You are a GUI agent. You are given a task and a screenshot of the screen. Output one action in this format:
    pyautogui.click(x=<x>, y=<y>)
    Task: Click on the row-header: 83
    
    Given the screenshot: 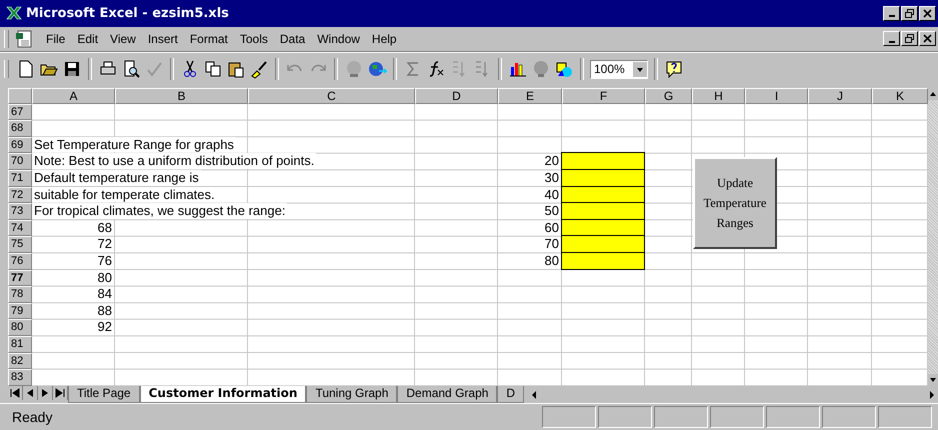 What is the action you would take?
    pyautogui.click(x=20, y=377)
    